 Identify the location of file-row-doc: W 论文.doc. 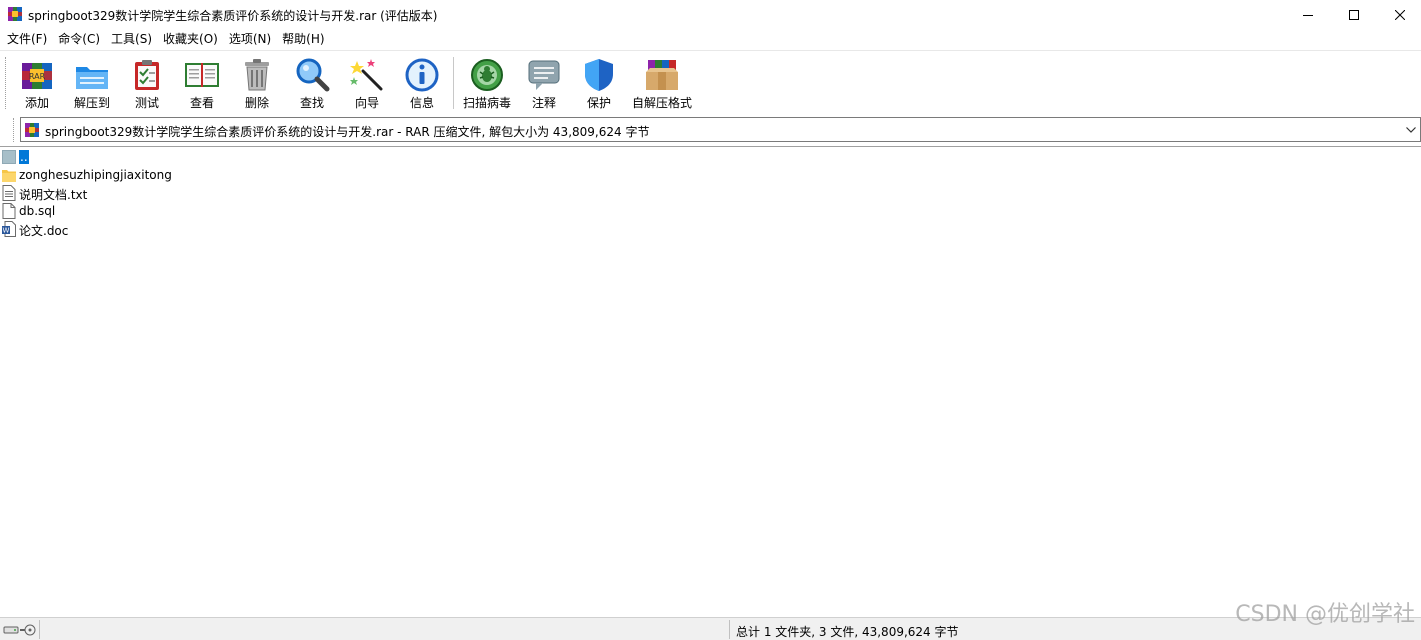
(150, 229).